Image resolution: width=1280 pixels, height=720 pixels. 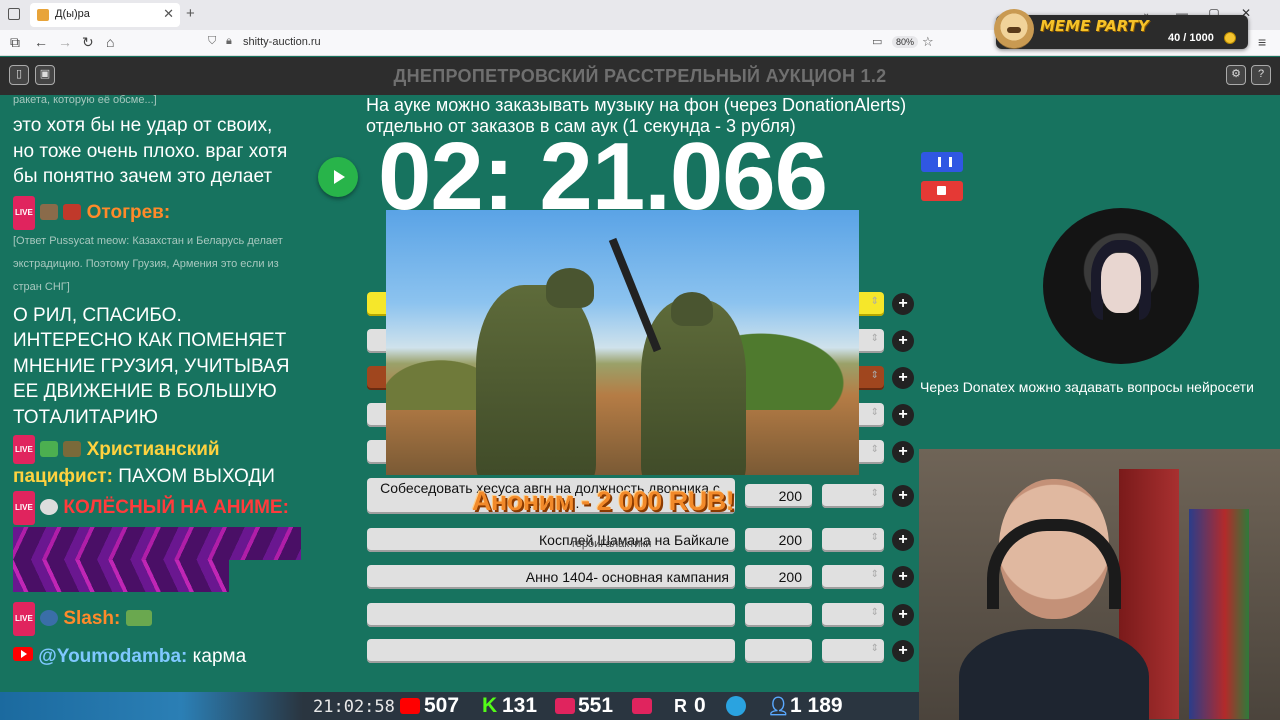 I want to click on url-bar: ⛉ 🔒︎ shitty-auction.ru ▭ 80% ☆, so click(x=570, y=43).